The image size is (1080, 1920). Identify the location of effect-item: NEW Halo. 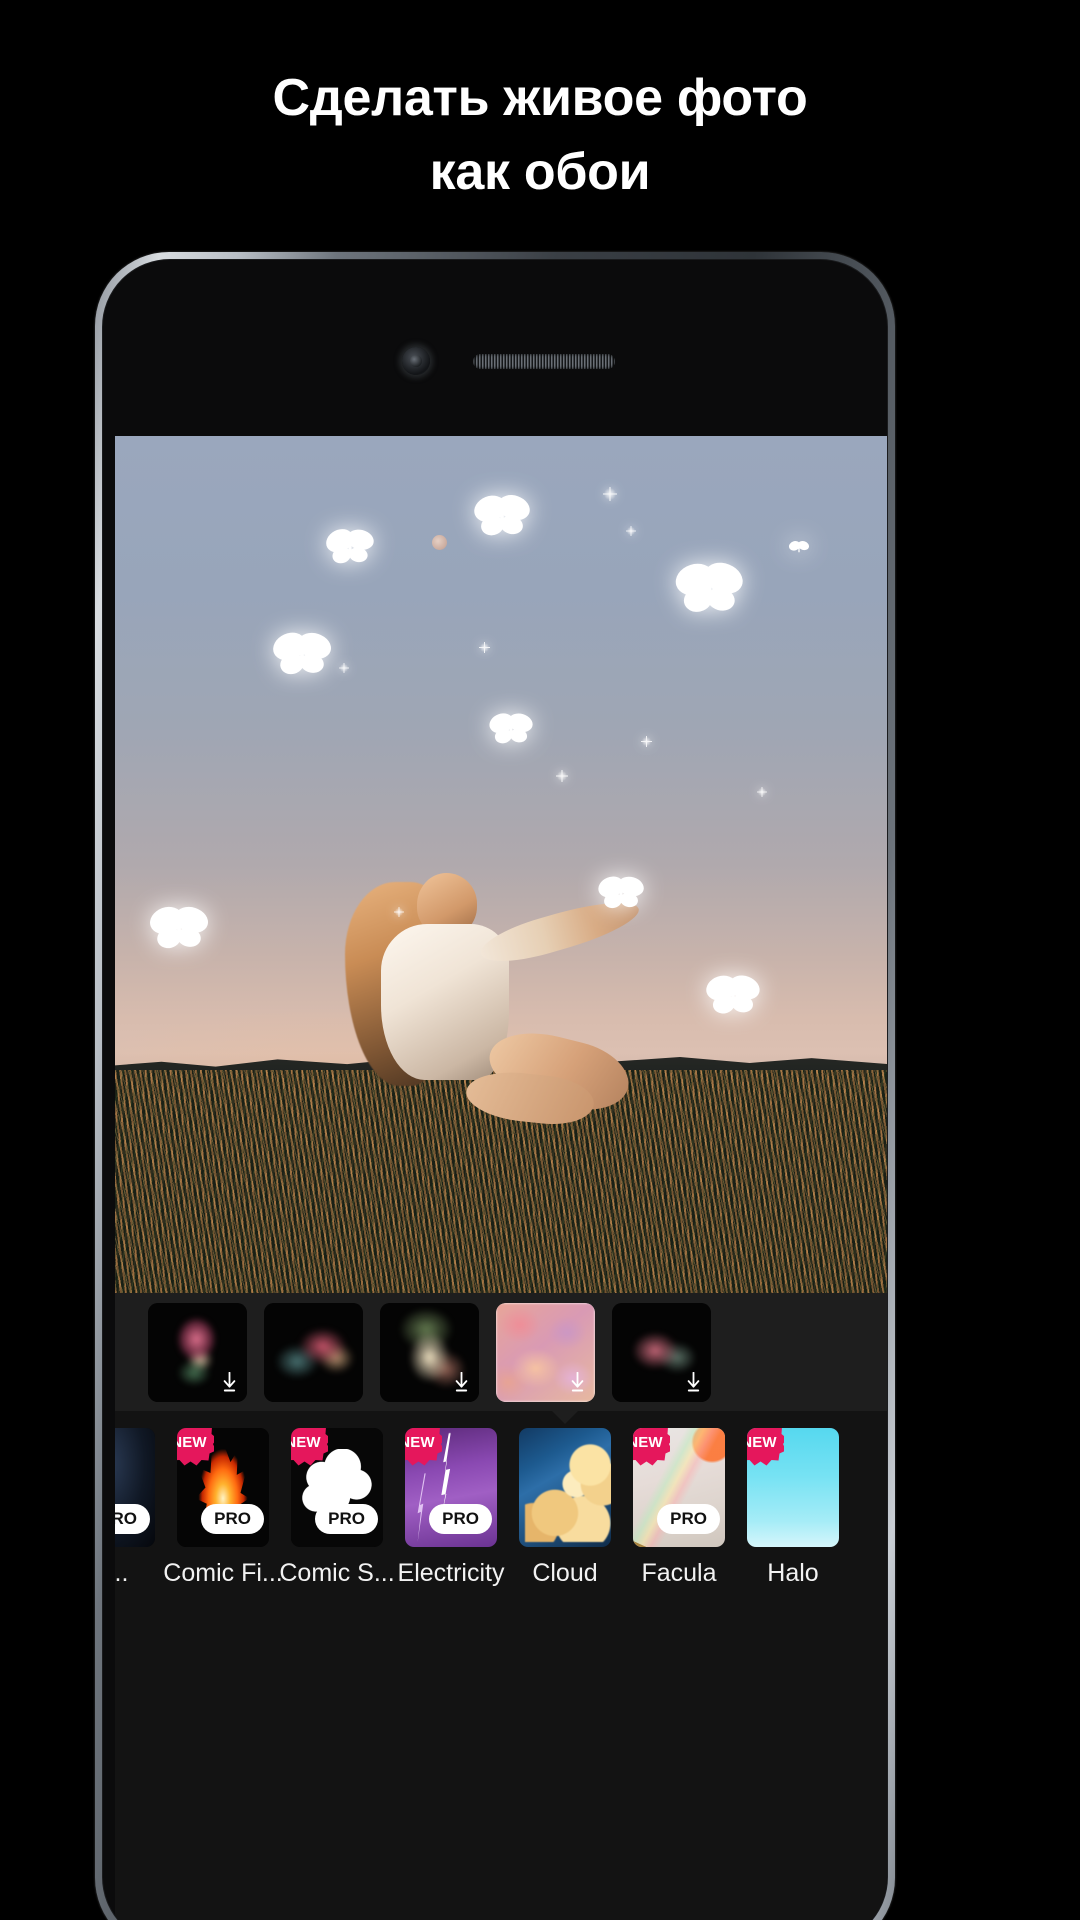
(793, 1508).